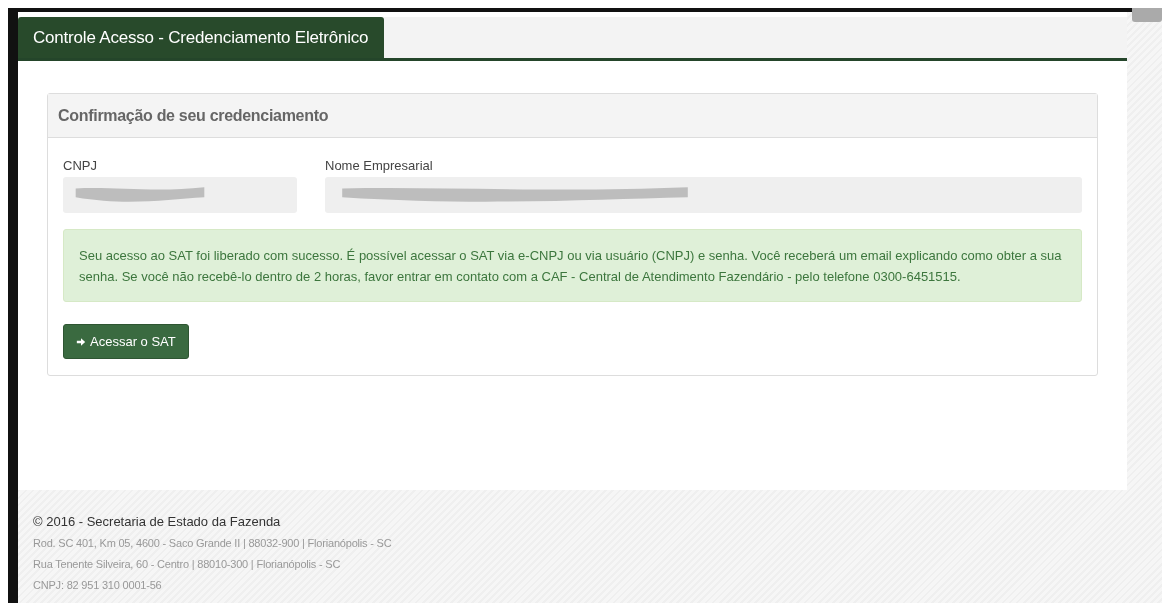 This screenshot has width=1162, height=603. Describe the element at coordinates (187, 564) in the screenshot. I see `footer-line: Rua Tenente Silveira, 60 - Centro | 88010-300 | Florianópolis - SC` at that location.